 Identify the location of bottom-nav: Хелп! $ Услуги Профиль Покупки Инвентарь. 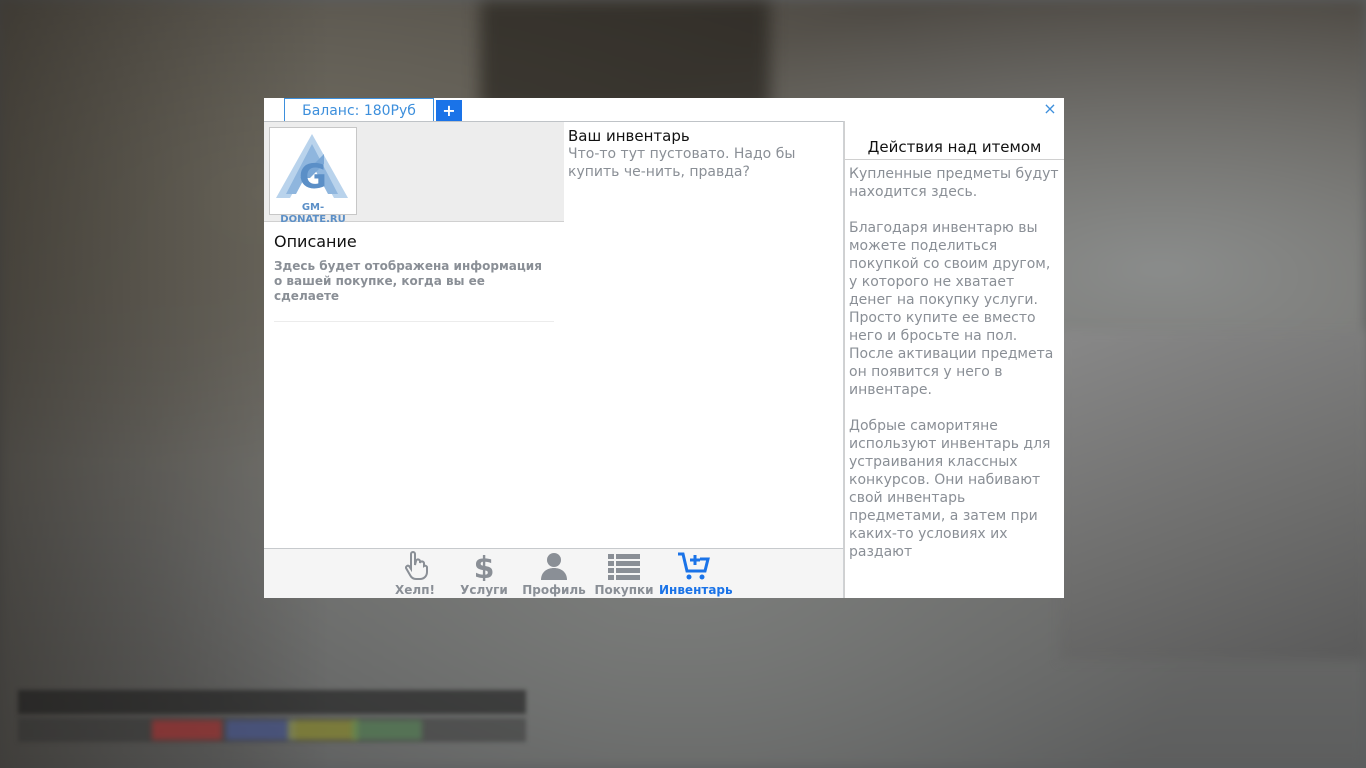
(554, 573).